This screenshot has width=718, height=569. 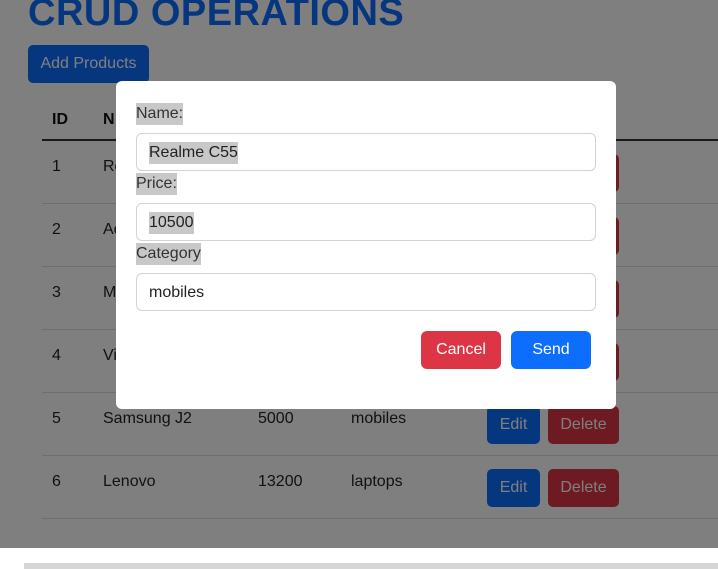 I want to click on send-button: Send, so click(x=551, y=350).